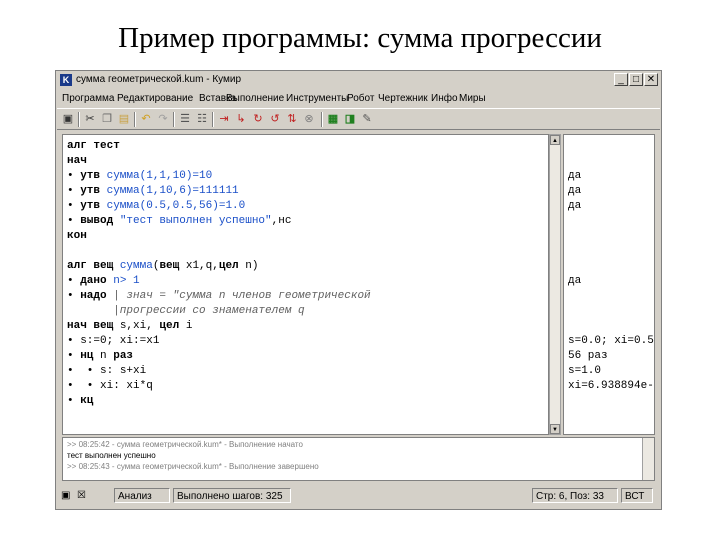  Describe the element at coordinates (88, 98) in the screenshot. I see `menu-program: Программа` at that location.